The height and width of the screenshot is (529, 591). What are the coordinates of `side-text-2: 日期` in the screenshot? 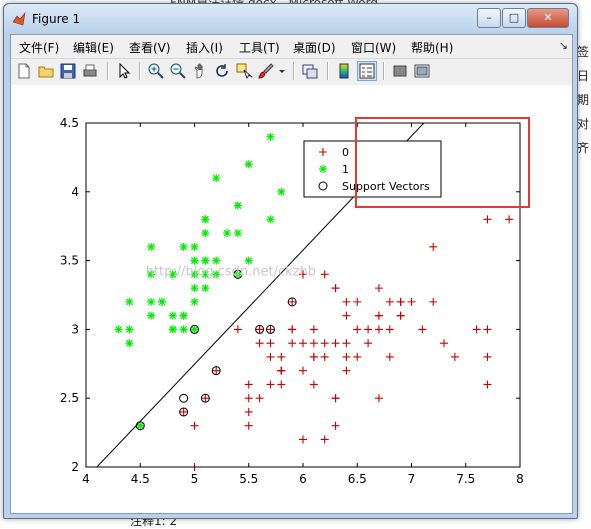 It's located at (583, 88).